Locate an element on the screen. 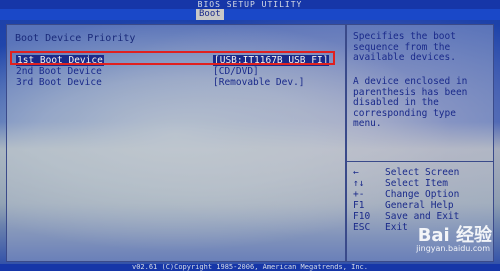 This screenshot has width=500, height=271. help-line: Specifies the boot is located at coordinates (404, 36).